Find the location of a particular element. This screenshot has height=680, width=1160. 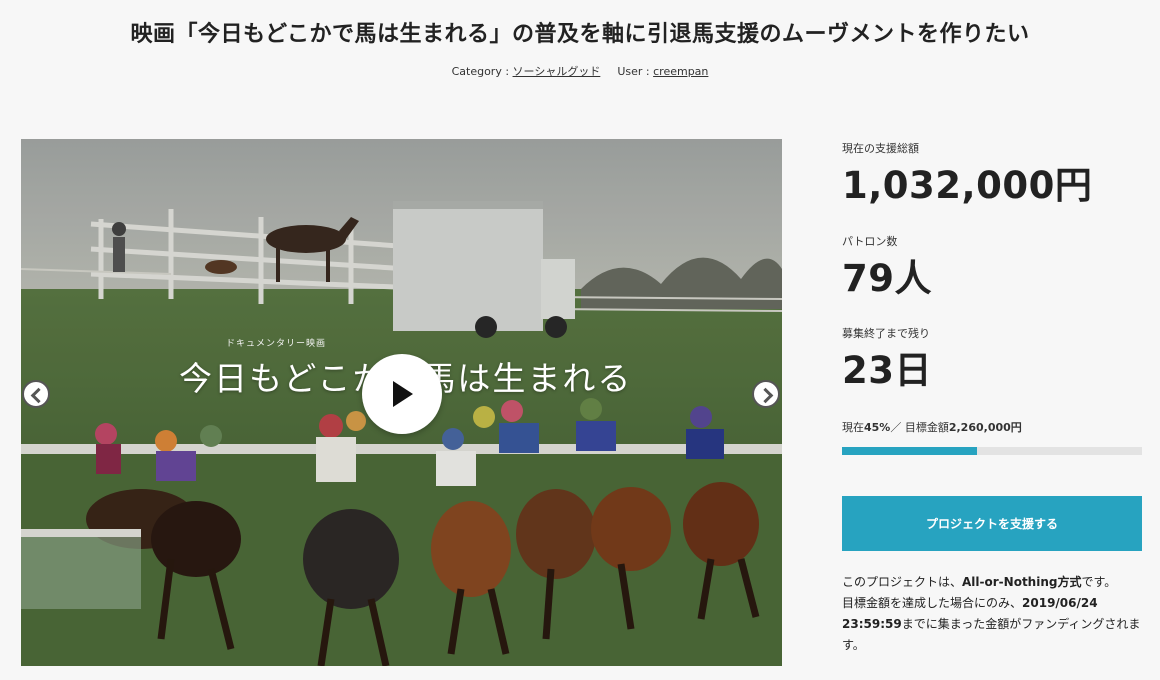

page-title: 映画「今日もどこかで馬は生まれる」の普及を軸に引退馬支援のムーヴメントを作りたい is located at coordinates (580, 34).